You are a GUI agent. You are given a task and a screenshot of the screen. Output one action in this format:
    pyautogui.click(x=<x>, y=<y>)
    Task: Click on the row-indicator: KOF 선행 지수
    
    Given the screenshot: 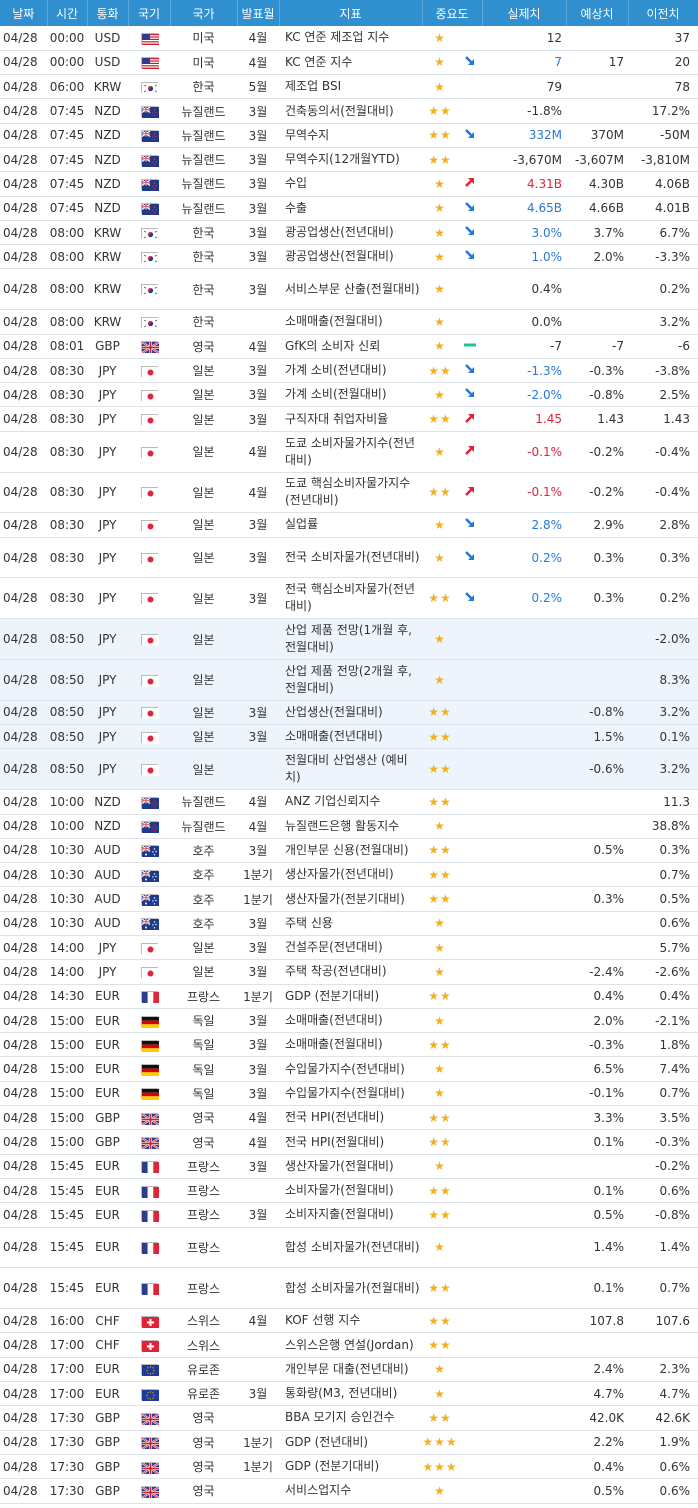 What is the action you would take?
    pyautogui.click(x=350, y=1321)
    